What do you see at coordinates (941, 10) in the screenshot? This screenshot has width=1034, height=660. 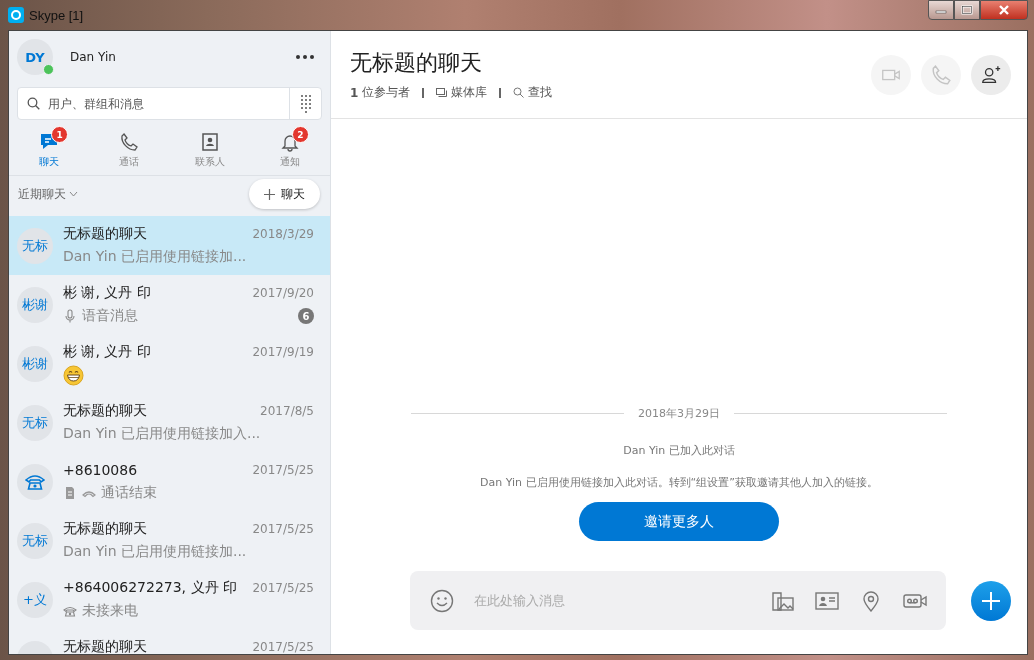 I see `minimize-button` at bounding box center [941, 10].